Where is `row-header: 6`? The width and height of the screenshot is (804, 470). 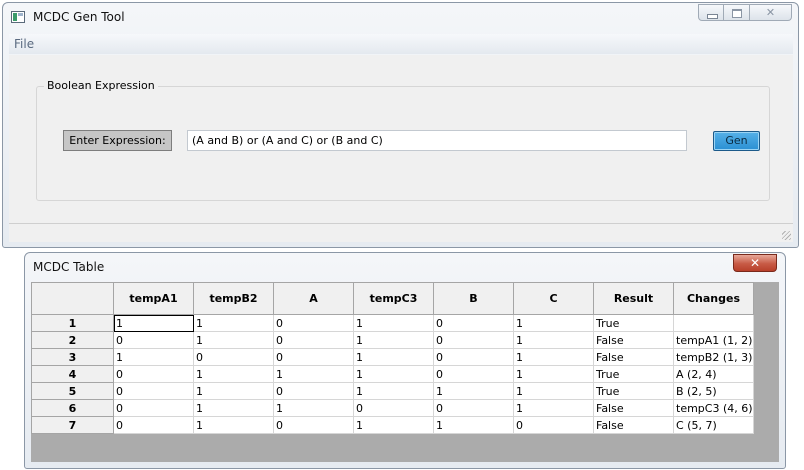
row-header: 6 is located at coordinates (72, 408).